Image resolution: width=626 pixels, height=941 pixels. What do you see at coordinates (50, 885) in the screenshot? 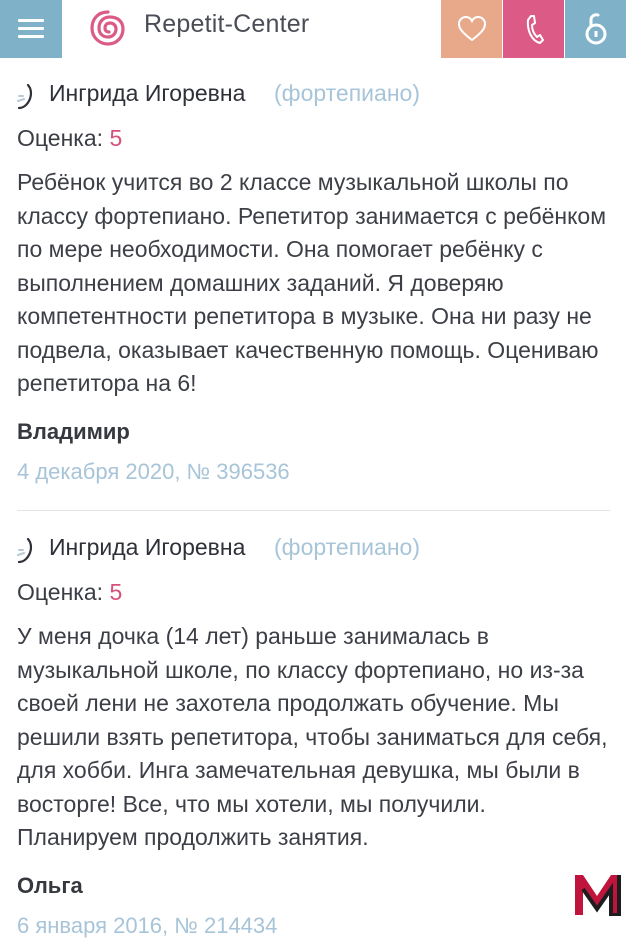
I see `review-author: Ольга` at bounding box center [50, 885].